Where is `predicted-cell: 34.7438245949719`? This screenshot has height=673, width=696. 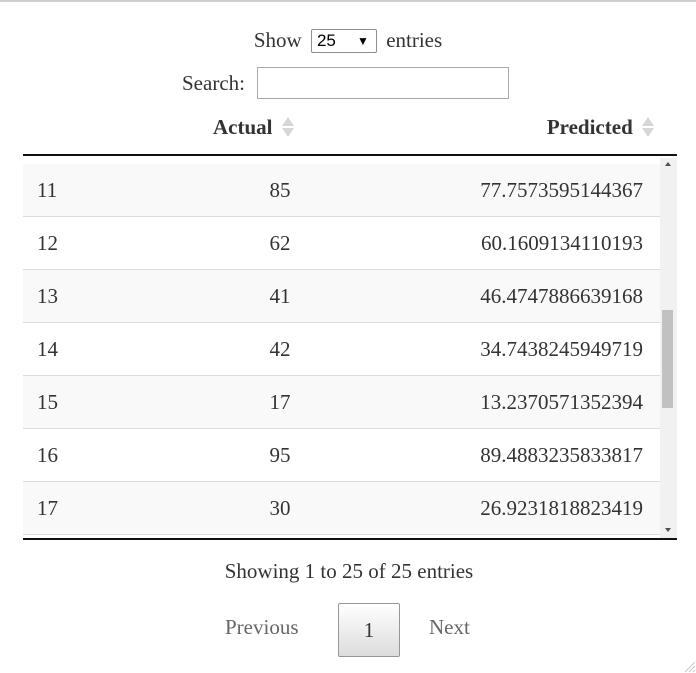
predicted-cell: 34.7438245949719 is located at coordinates (561, 349).